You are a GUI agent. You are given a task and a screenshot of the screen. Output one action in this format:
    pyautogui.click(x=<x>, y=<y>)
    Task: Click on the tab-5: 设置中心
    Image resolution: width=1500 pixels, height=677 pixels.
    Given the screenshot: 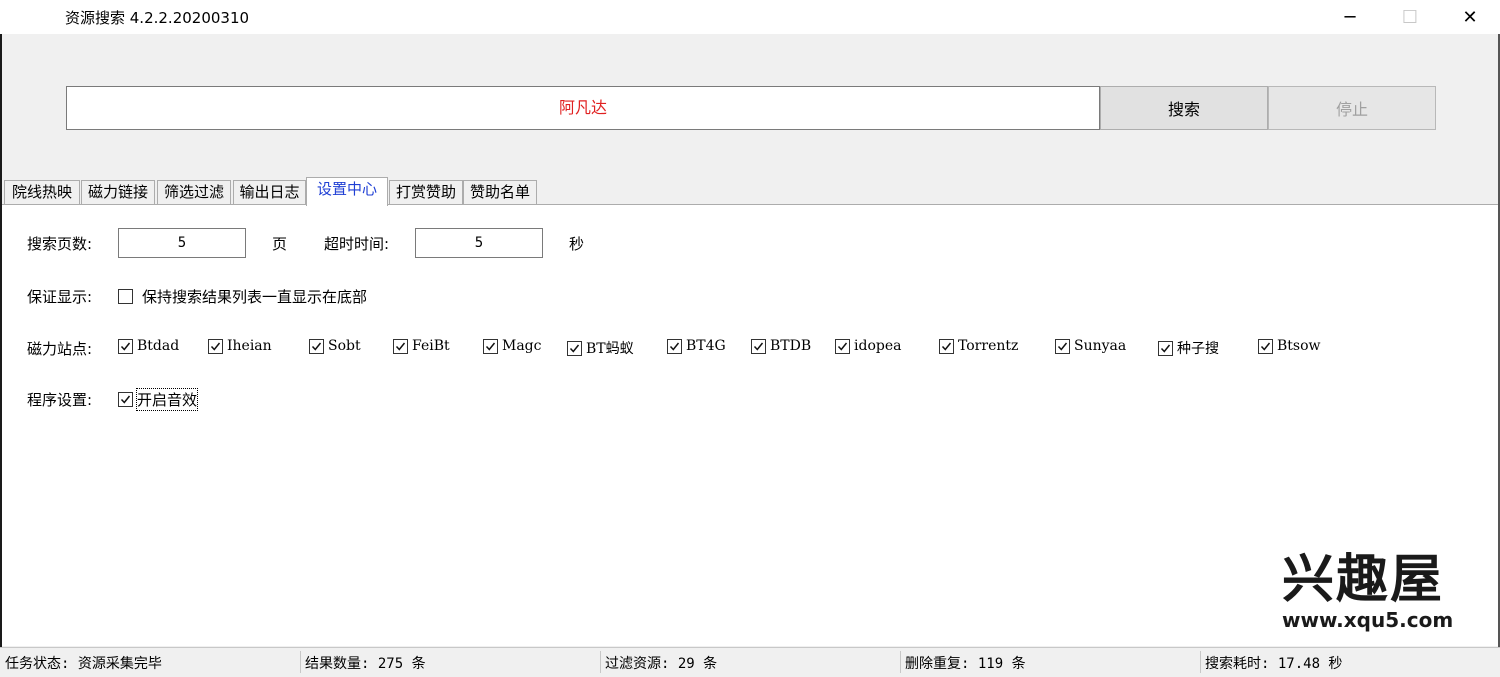 What is the action you would take?
    pyautogui.click(x=347, y=191)
    